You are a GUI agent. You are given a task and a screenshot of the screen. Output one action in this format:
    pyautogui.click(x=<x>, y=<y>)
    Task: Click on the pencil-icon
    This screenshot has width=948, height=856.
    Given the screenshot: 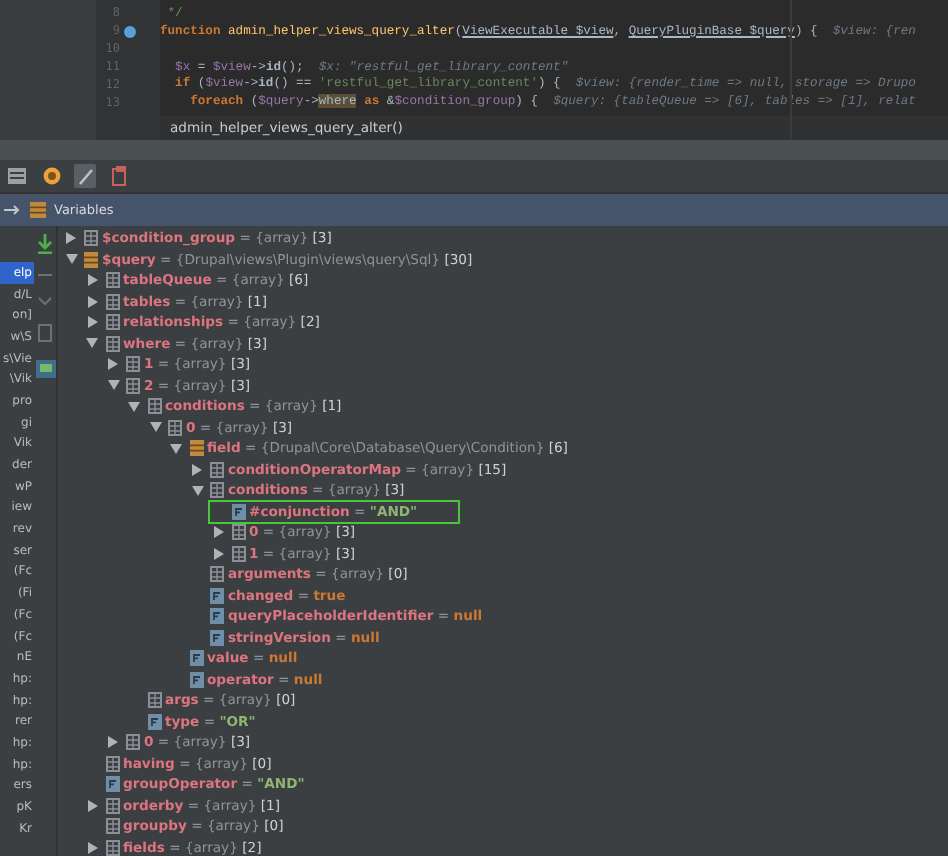 What is the action you would take?
    pyautogui.click(x=85, y=176)
    